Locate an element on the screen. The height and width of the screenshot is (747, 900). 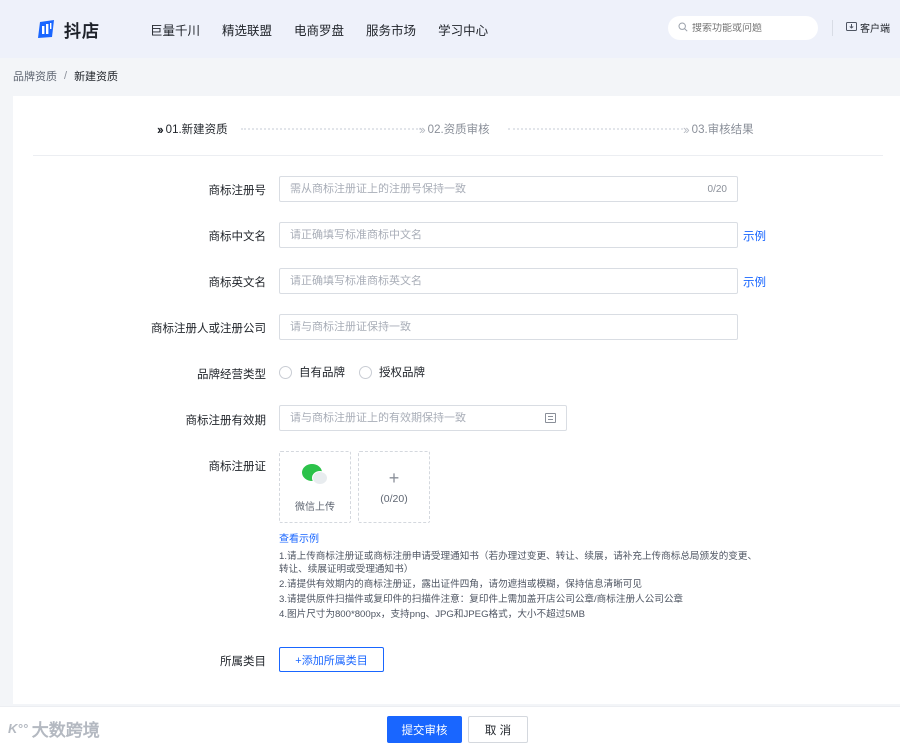
radio-label: 自有品牌 is located at coordinates (322, 373).